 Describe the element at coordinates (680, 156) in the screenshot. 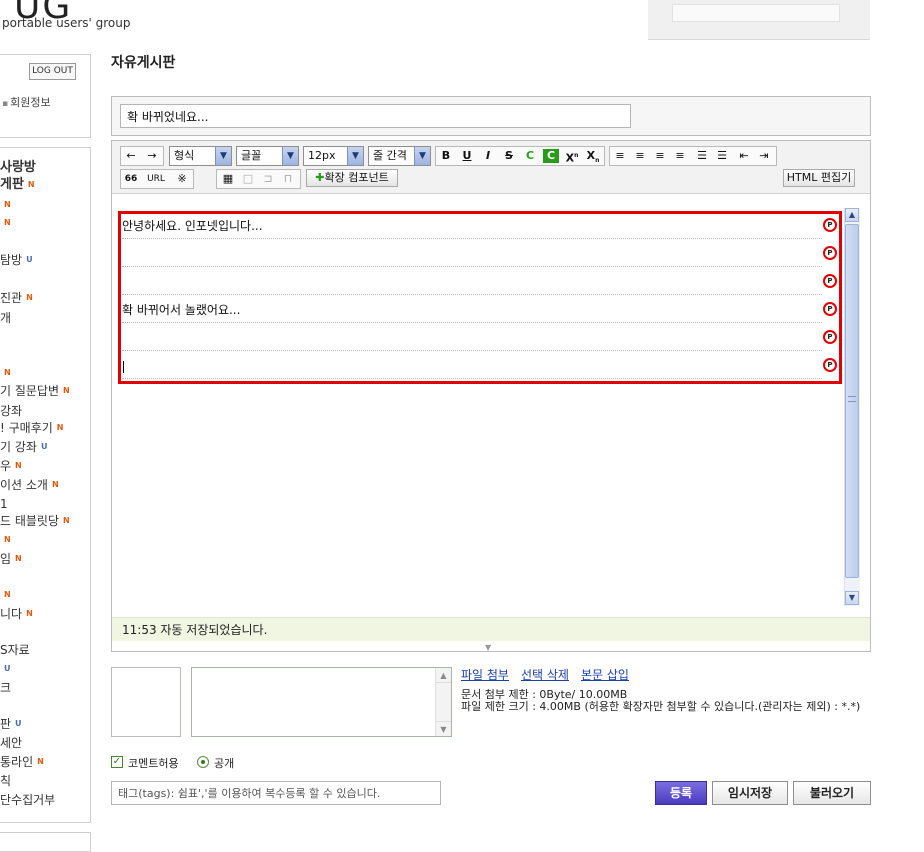

I see `align-justify-icon: ≡` at that location.